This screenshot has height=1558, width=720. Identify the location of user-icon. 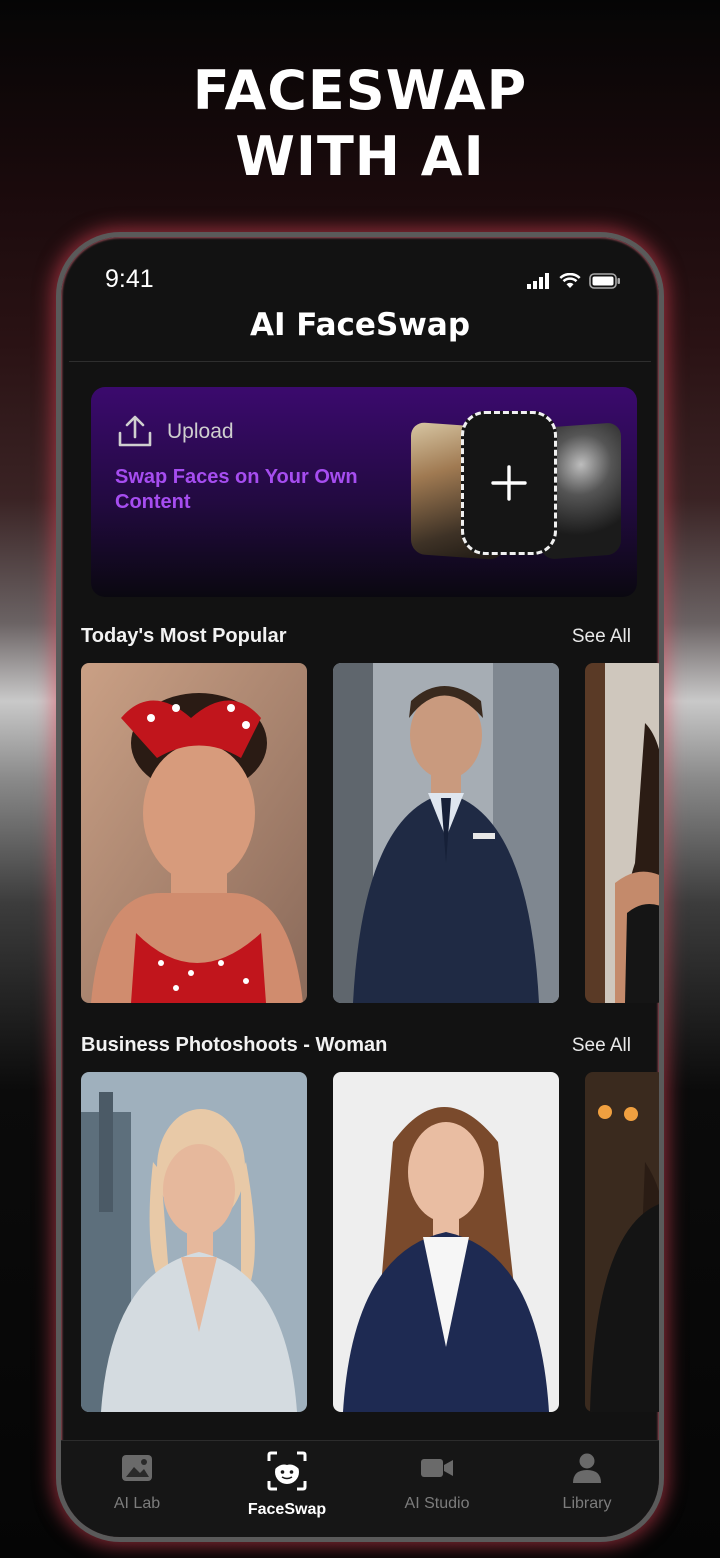
(587, 1468).